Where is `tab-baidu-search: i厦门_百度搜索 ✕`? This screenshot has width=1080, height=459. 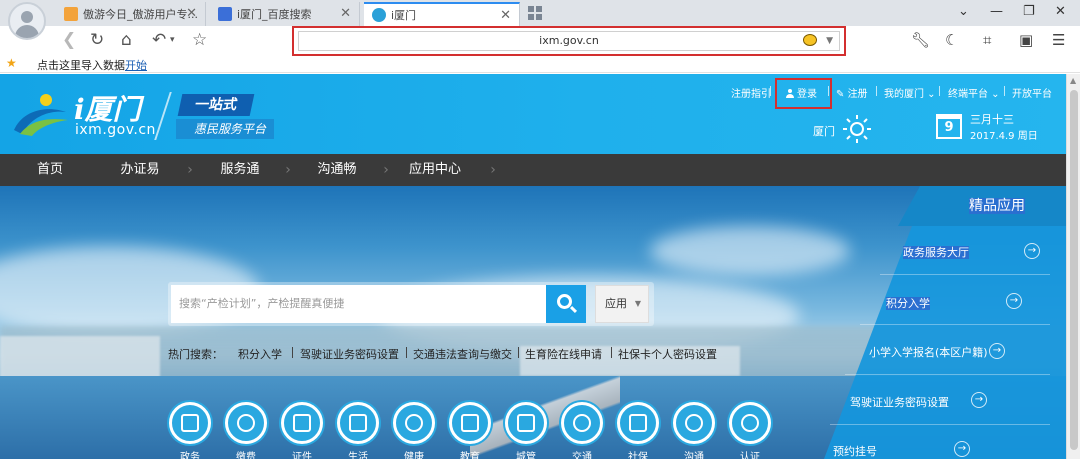
tab-baidu-search: i厦门_百度搜索 ✕ is located at coordinates (285, 14).